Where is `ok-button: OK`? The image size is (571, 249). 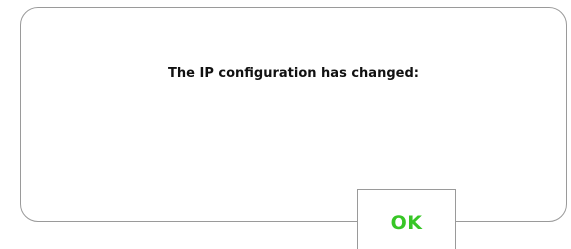 ok-button: OK is located at coordinates (406, 219).